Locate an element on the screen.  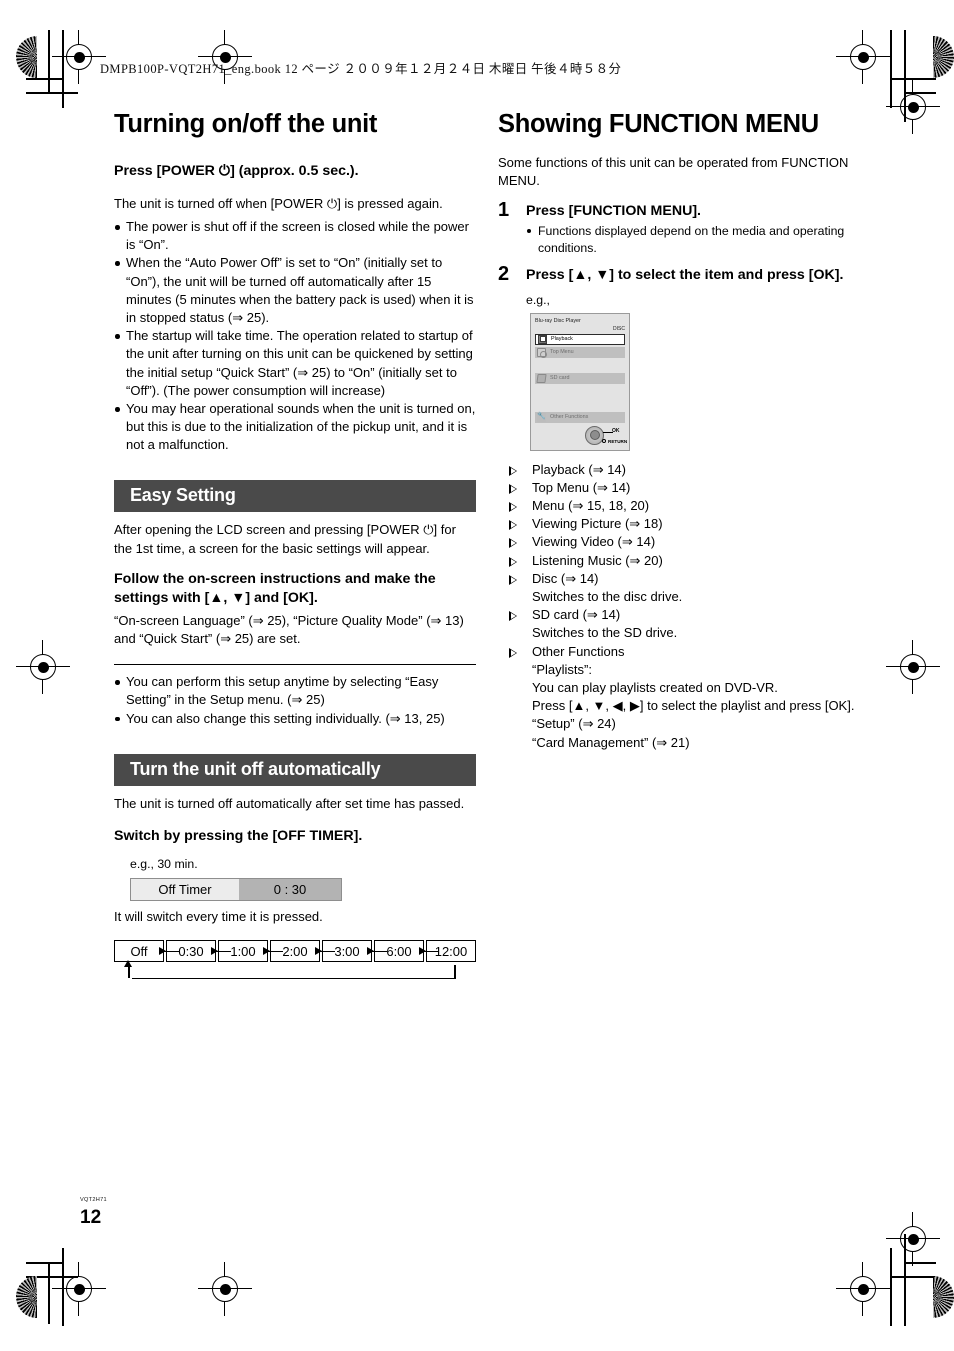
registration-mark-mid-left is located at coordinates (43, 667).